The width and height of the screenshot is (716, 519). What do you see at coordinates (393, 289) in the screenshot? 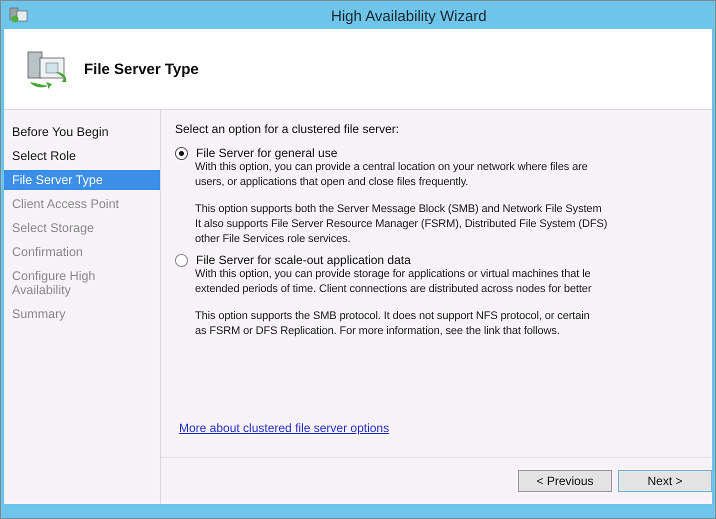
I see `description-text: extended periods of time. Client connections are distributed across nodes for better` at bounding box center [393, 289].